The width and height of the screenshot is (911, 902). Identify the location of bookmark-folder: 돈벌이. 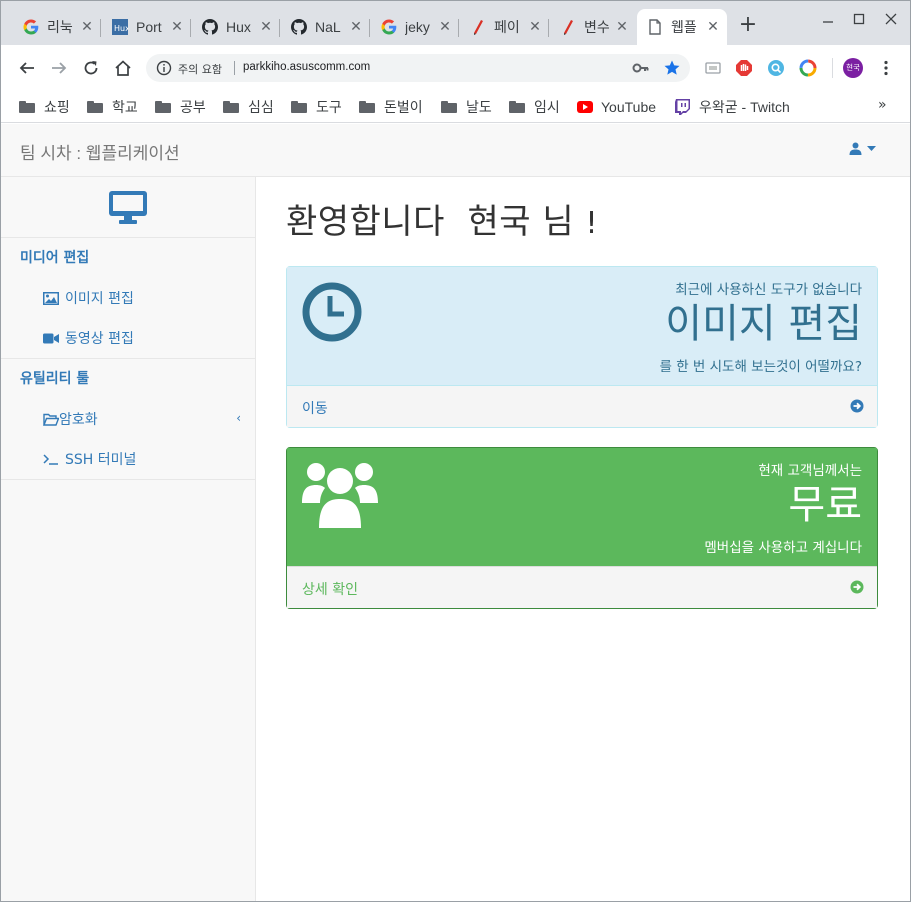
(391, 107).